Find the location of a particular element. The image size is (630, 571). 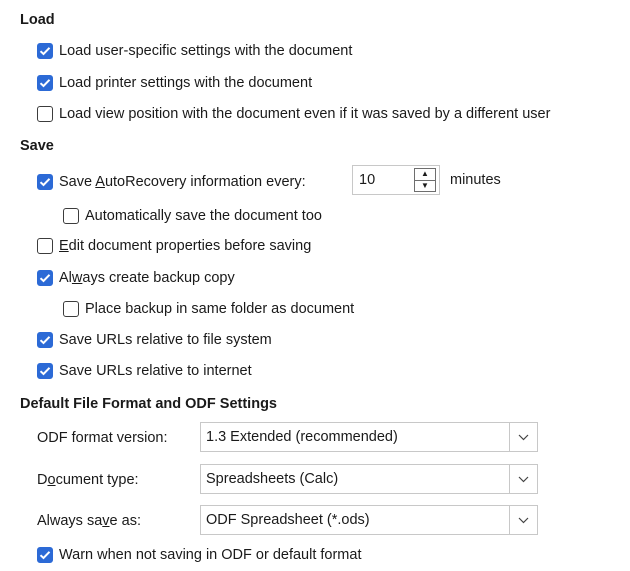

load-printer-settings-checkbox is located at coordinates (45, 83).